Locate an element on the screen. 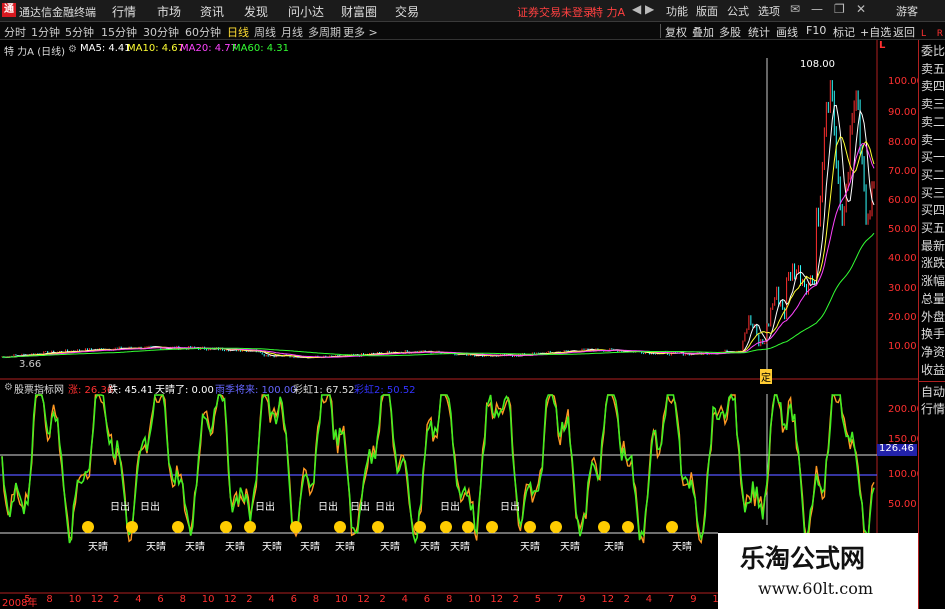  sidebar-item: 最新 is located at coordinates (932, 246).